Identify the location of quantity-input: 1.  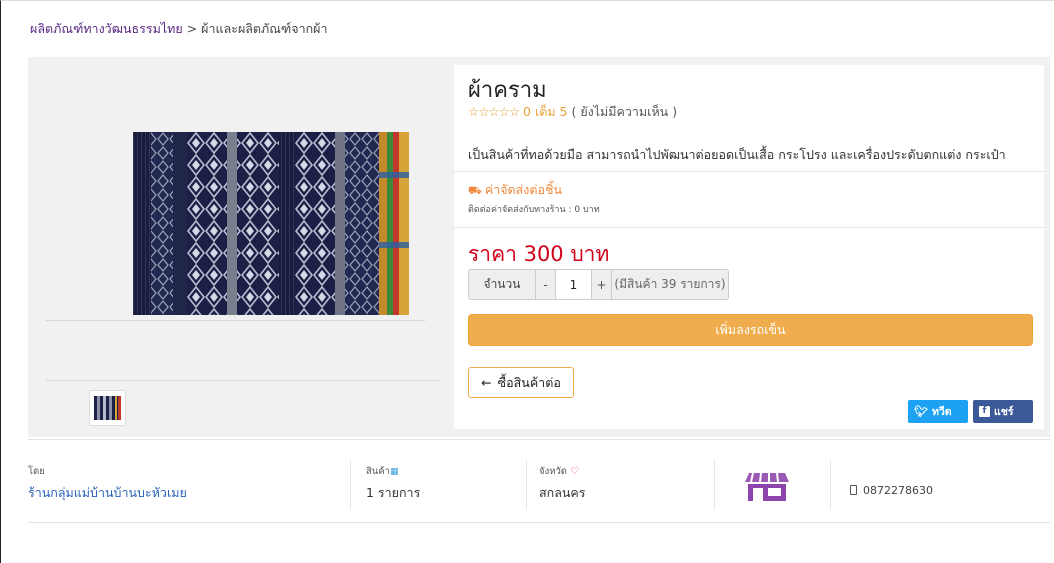
(574, 284).